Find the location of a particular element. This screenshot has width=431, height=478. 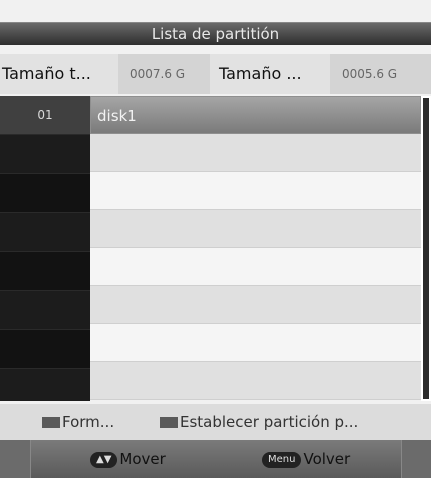

size-info-row: Tamaño t... 0007.6 G Tamaño ... 0005.6 G is located at coordinates (215, 74).